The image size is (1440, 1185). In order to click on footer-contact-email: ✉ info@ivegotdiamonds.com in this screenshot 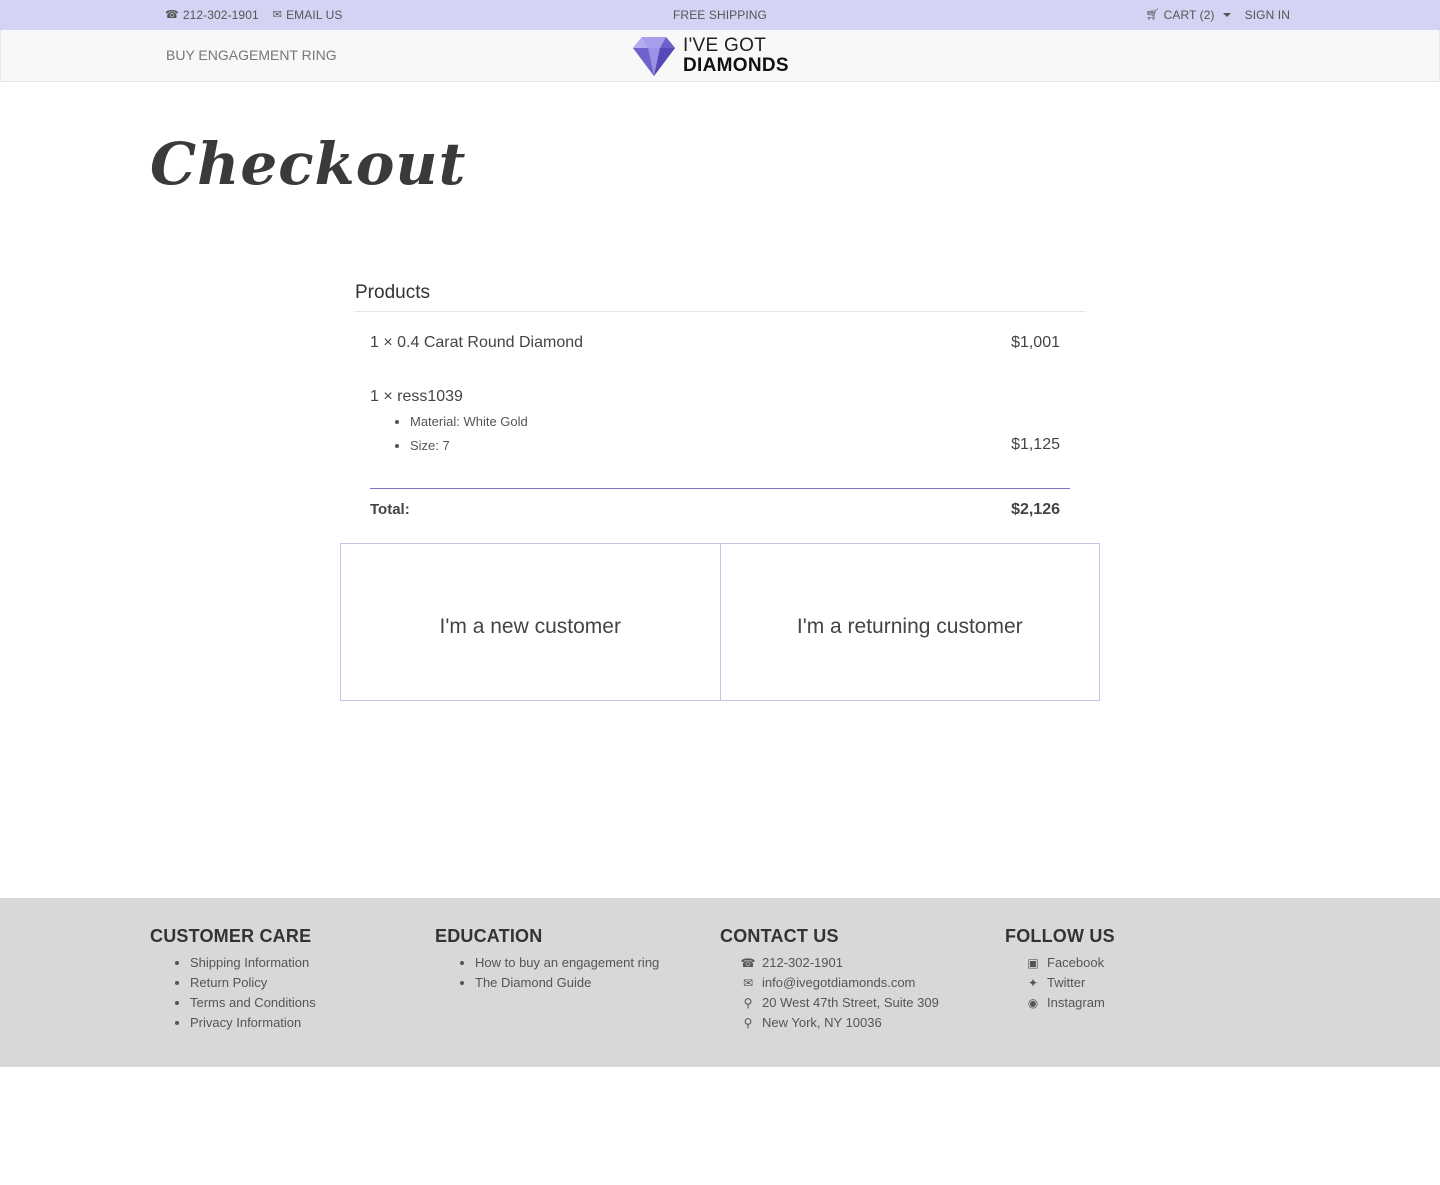, I will do `click(839, 983)`.